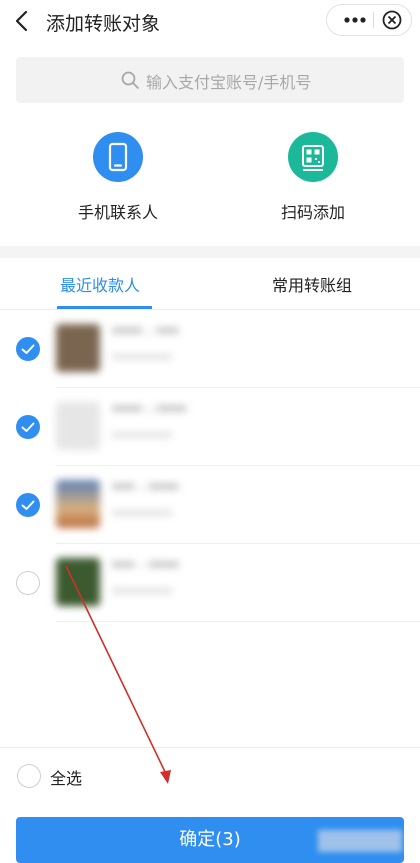  Describe the element at coordinates (29, 776) in the screenshot. I see `select-all-checkbox` at that location.